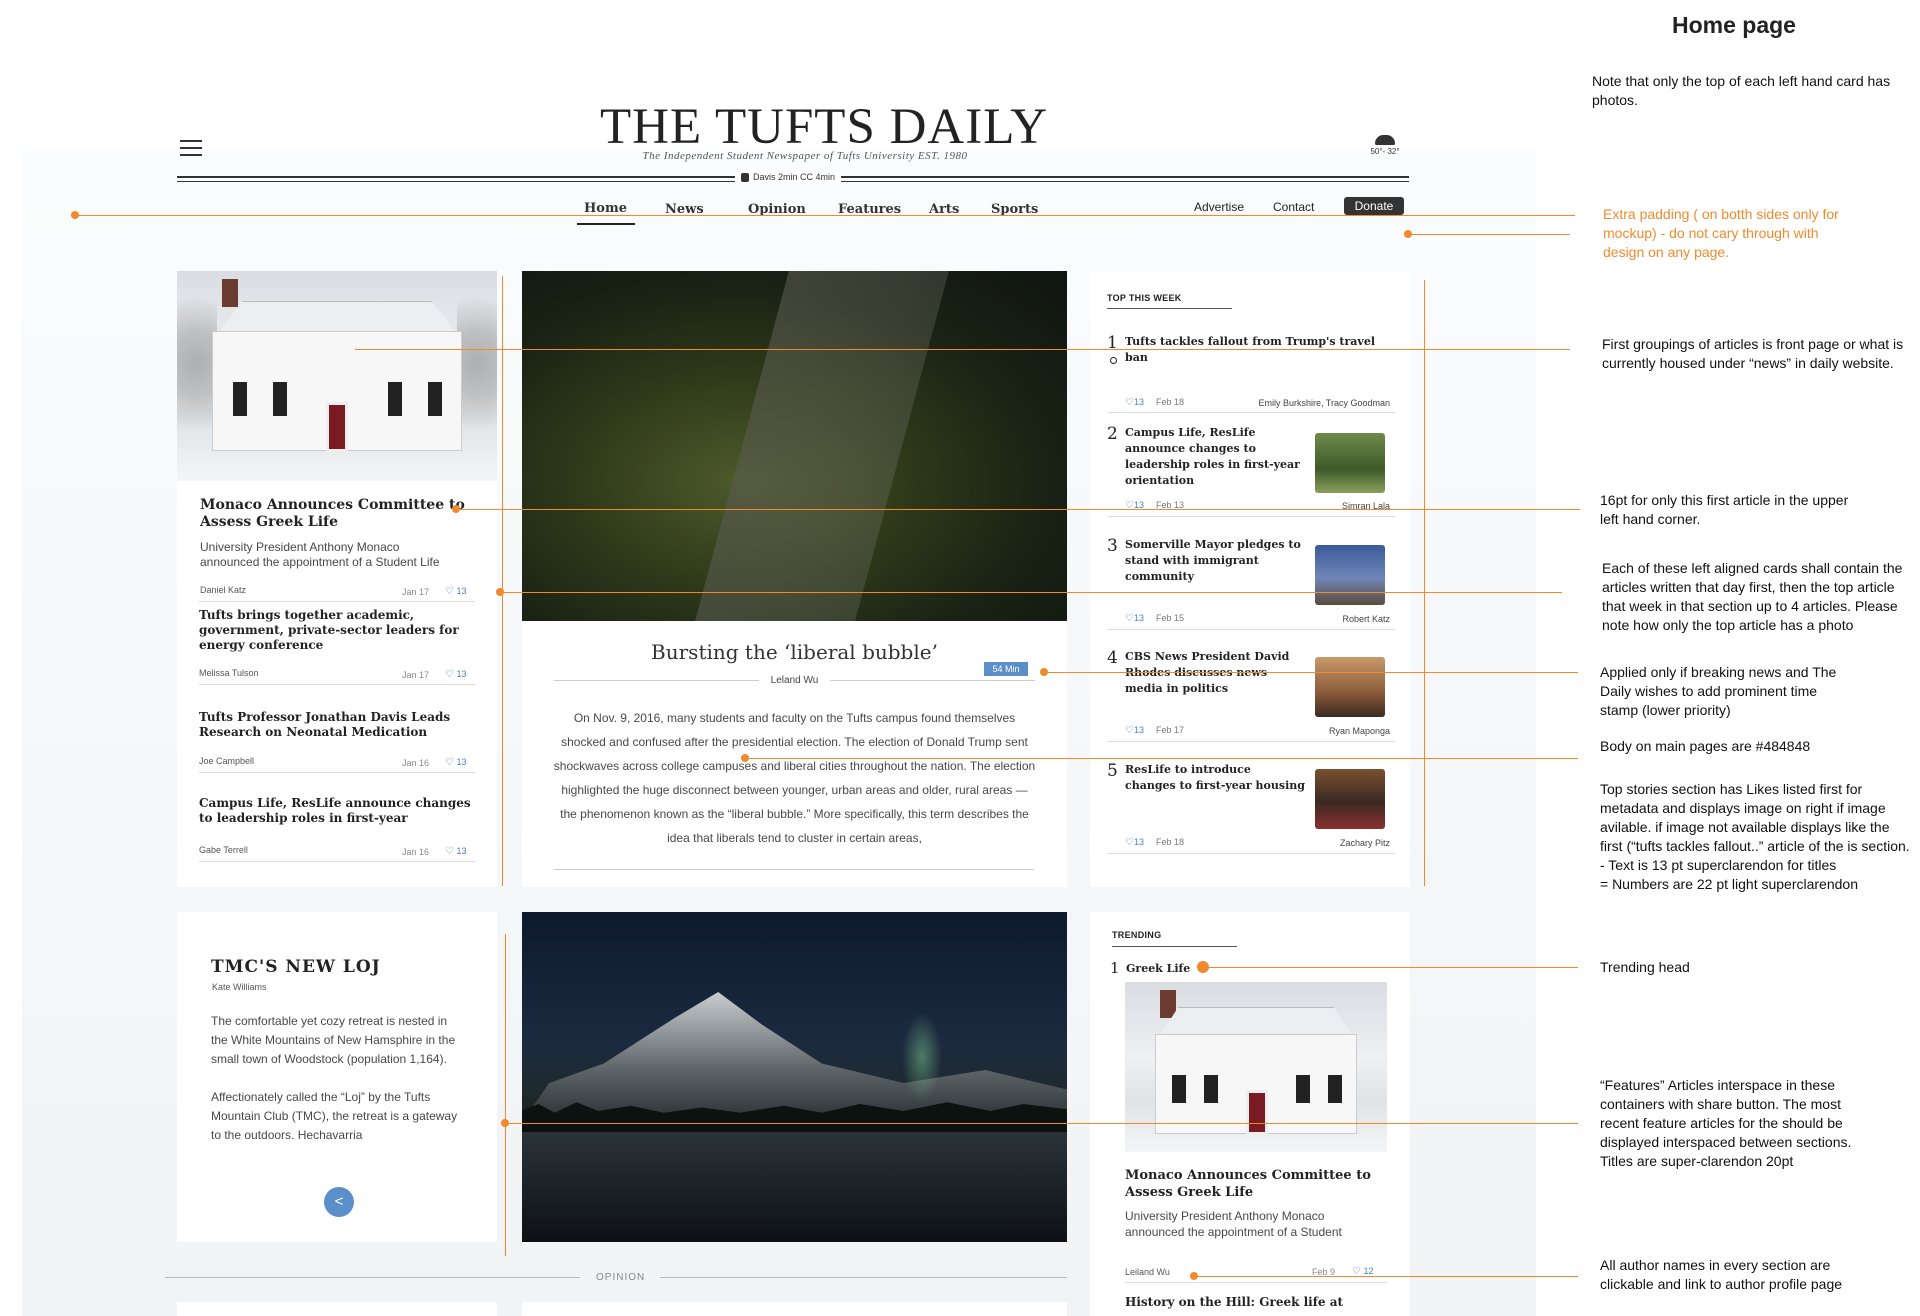 This screenshot has width=1920, height=1316. What do you see at coordinates (223, 590) in the screenshot?
I see `author-link: Daniel Katz` at bounding box center [223, 590].